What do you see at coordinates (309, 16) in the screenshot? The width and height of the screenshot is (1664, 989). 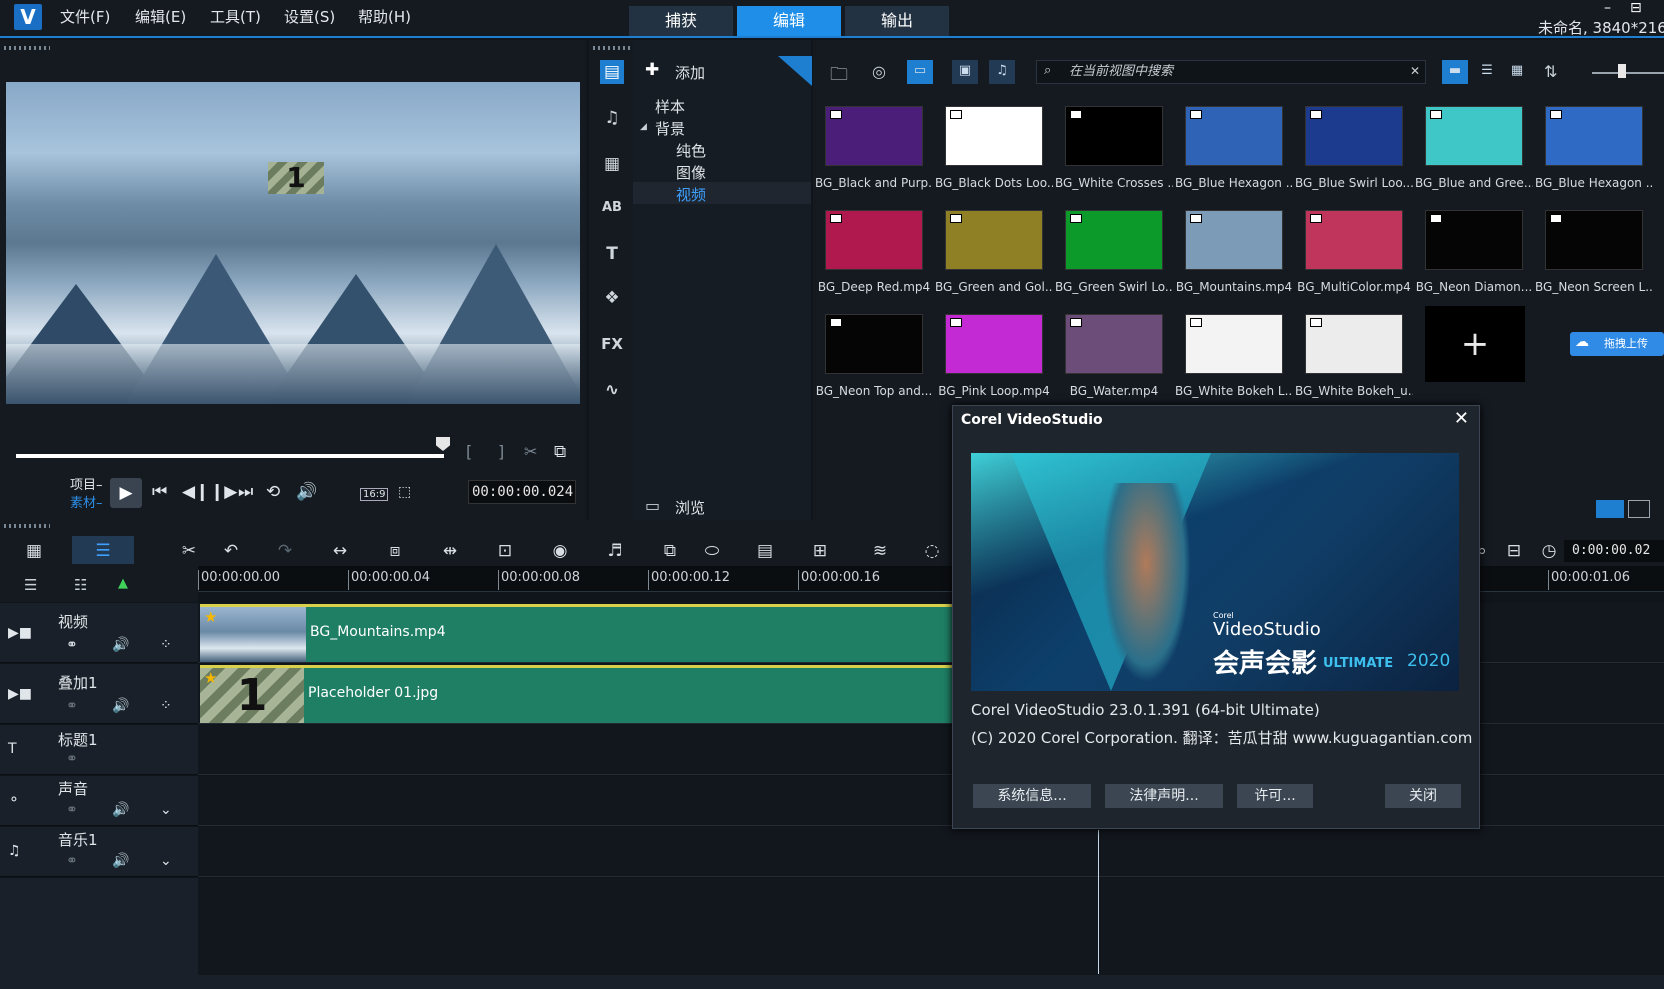 I see `menu-settings: 设置(S)` at bounding box center [309, 16].